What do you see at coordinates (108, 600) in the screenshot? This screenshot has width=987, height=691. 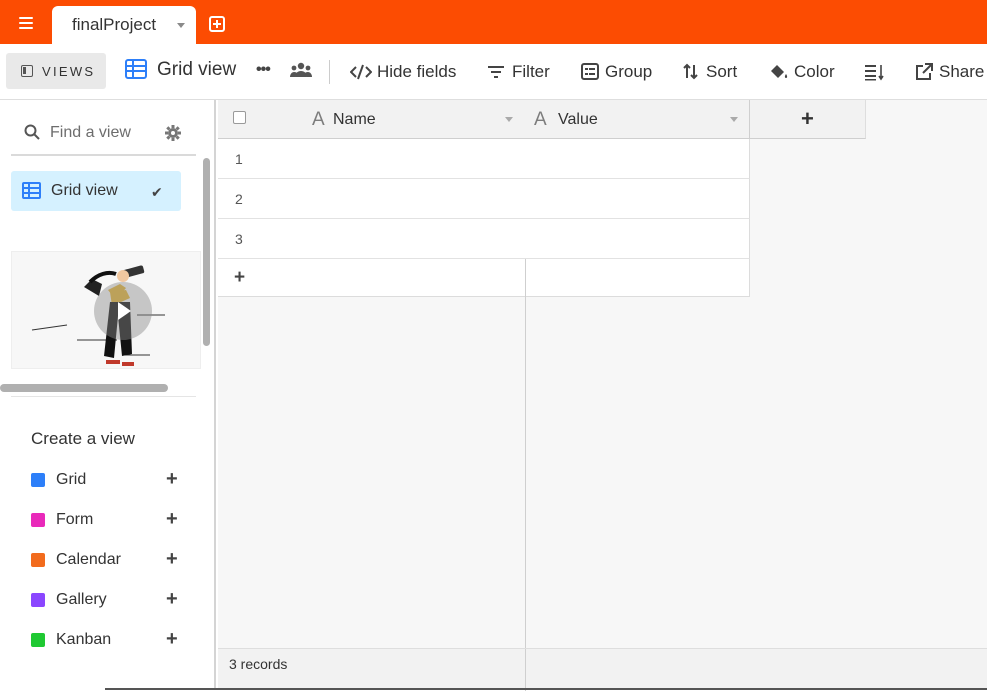 I see `create-gallery-view-button: Gallery +` at bounding box center [108, 600].